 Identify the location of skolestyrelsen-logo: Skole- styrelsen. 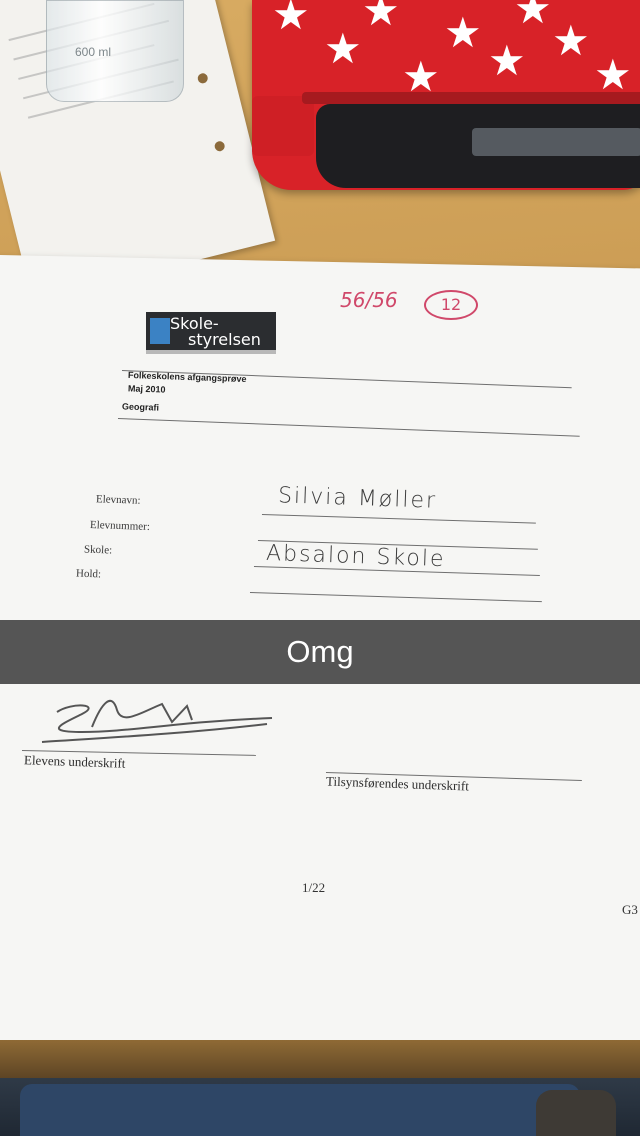
(211, 332).